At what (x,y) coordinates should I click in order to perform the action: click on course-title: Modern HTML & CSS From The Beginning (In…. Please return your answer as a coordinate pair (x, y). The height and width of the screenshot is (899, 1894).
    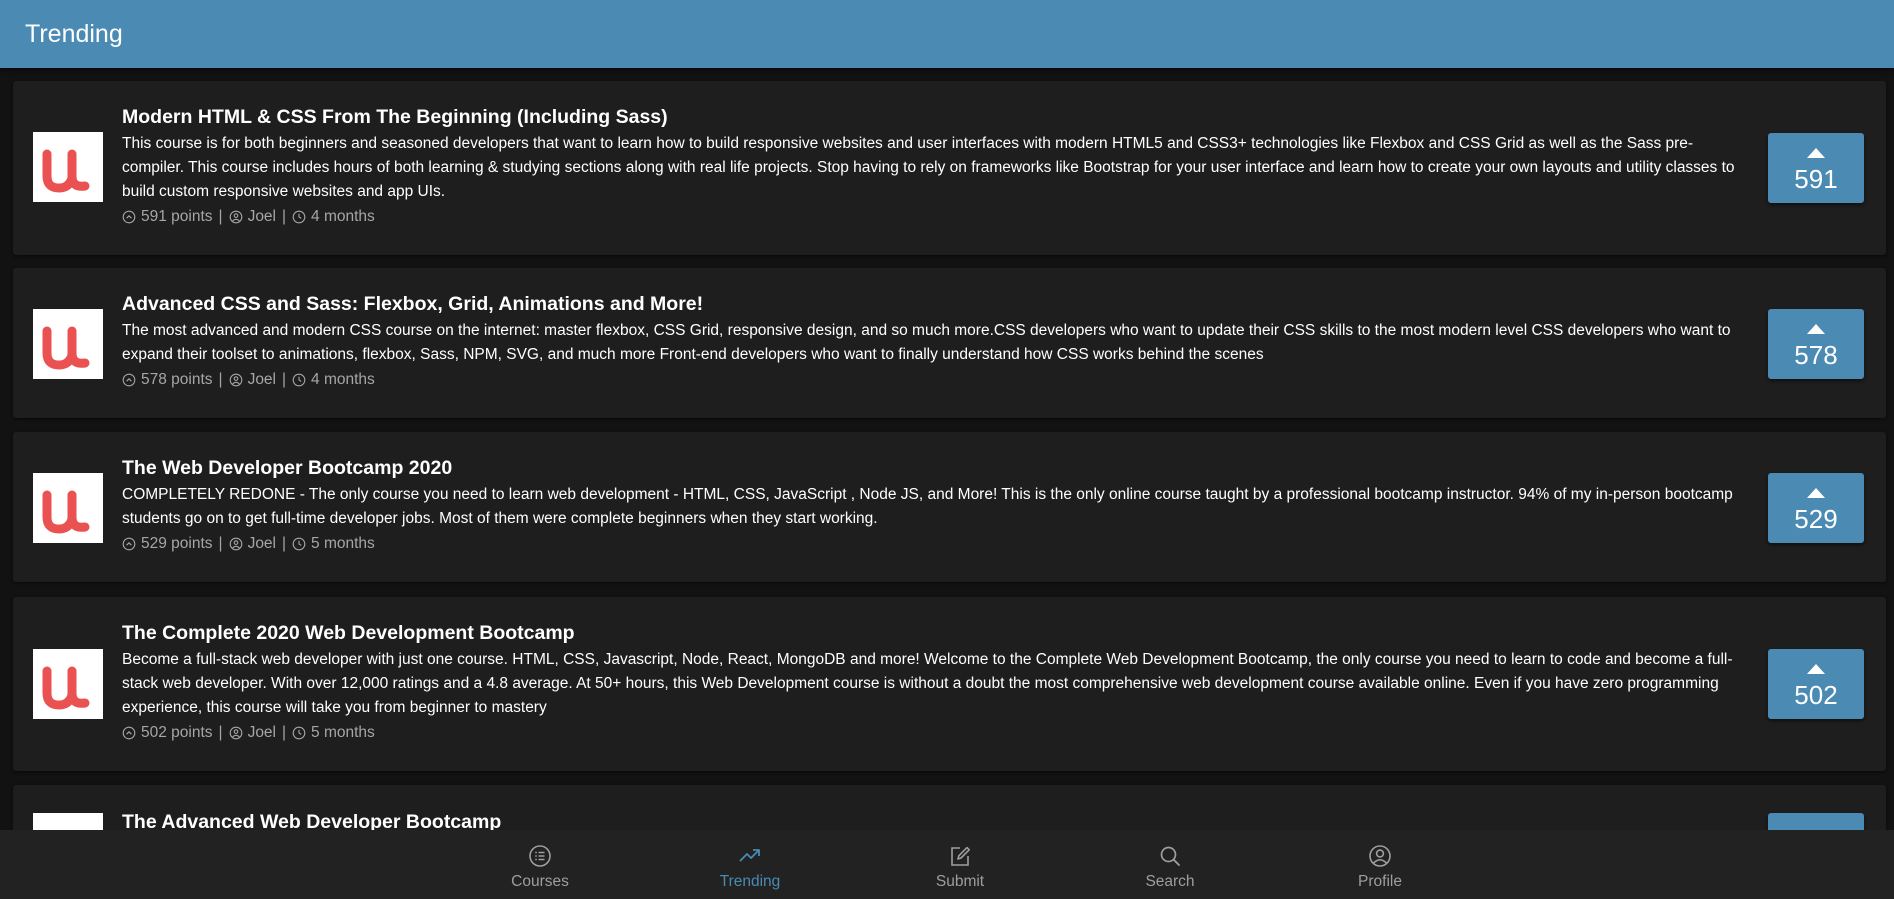
    Looking at the image, I should click on (929, 117).